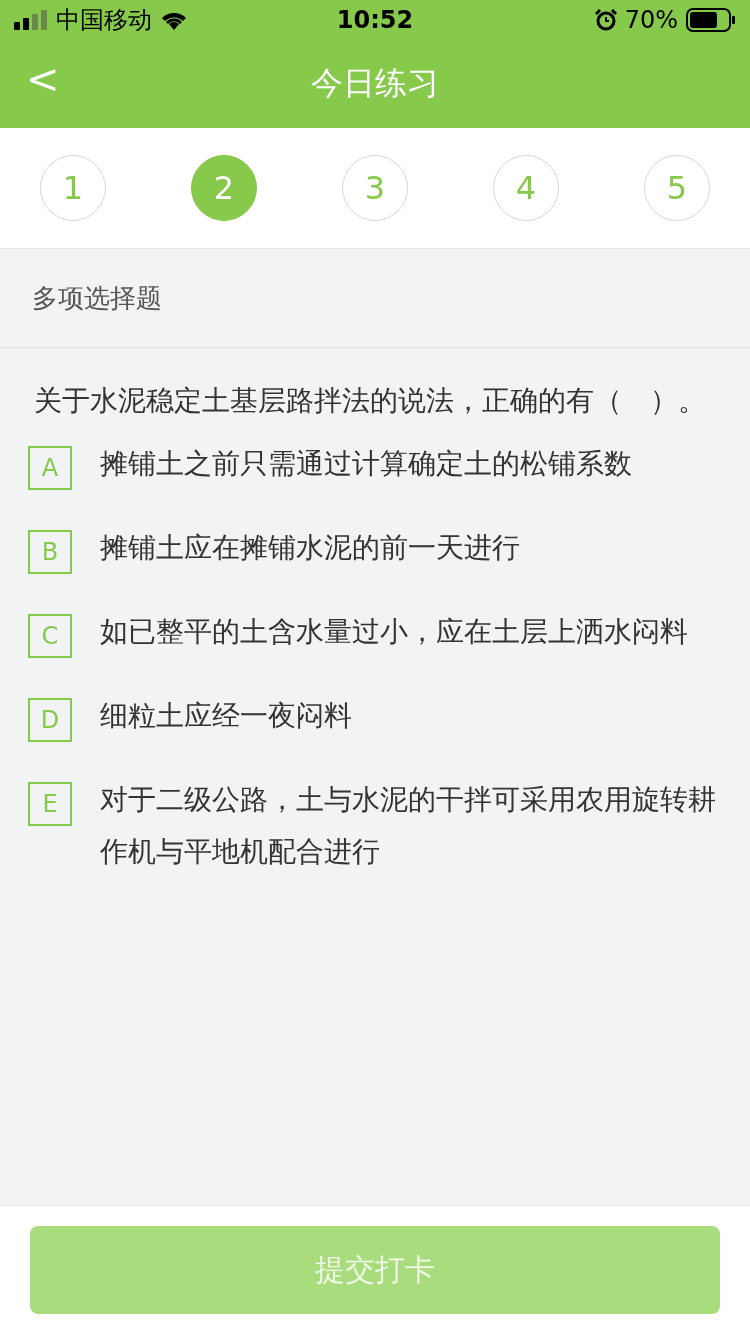 The height and width of the screenshot is (1334, 750). What do you see at coordinates (50, 804) in the screenshot?
I see `option-checkbox: E` at bounding box center [50, 804].